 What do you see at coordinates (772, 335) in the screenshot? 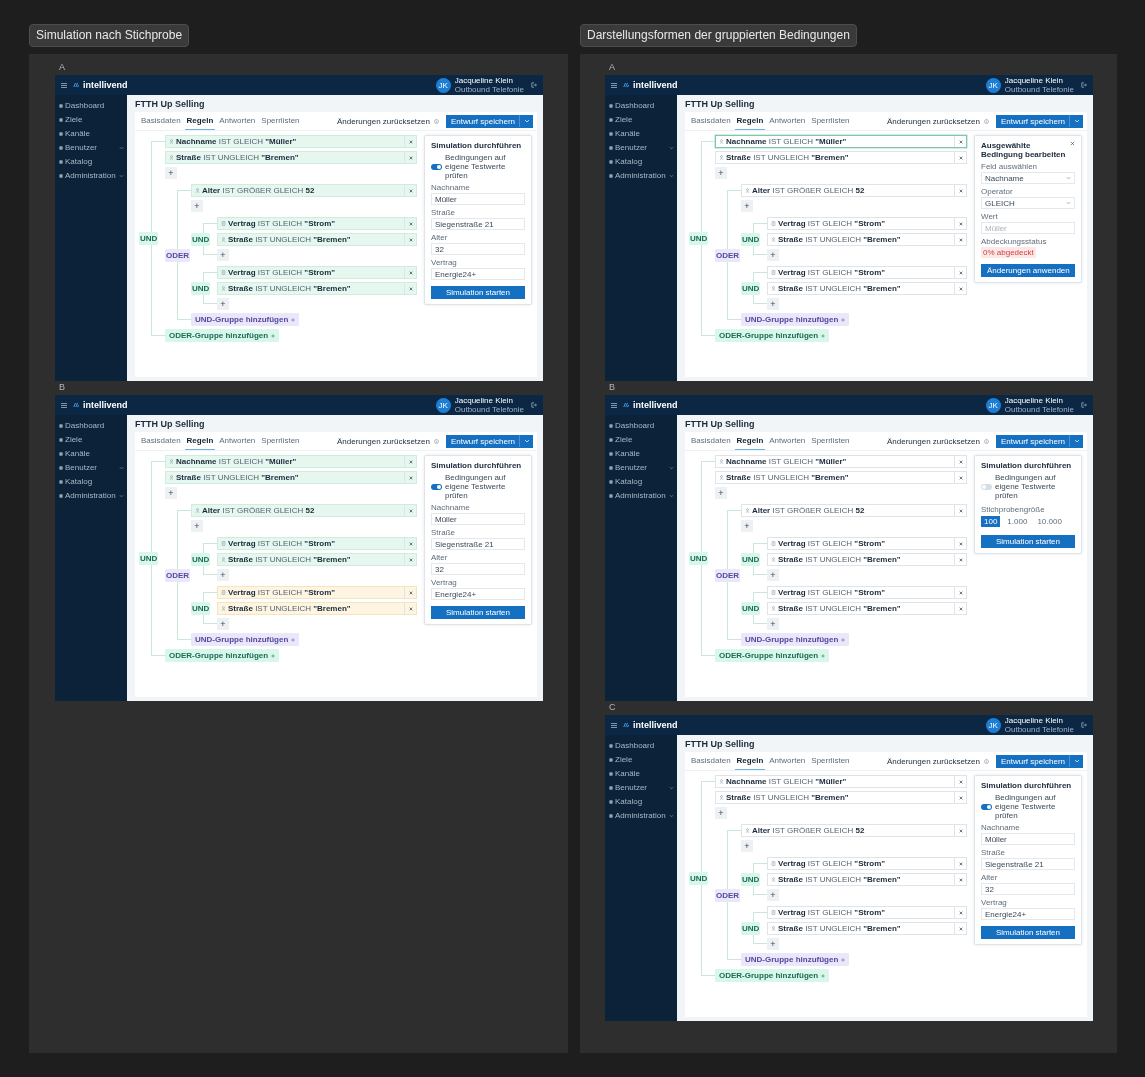
I see `add-group-button: ODER-Gruppe hinzufügen` at bounding box center [772, 335].